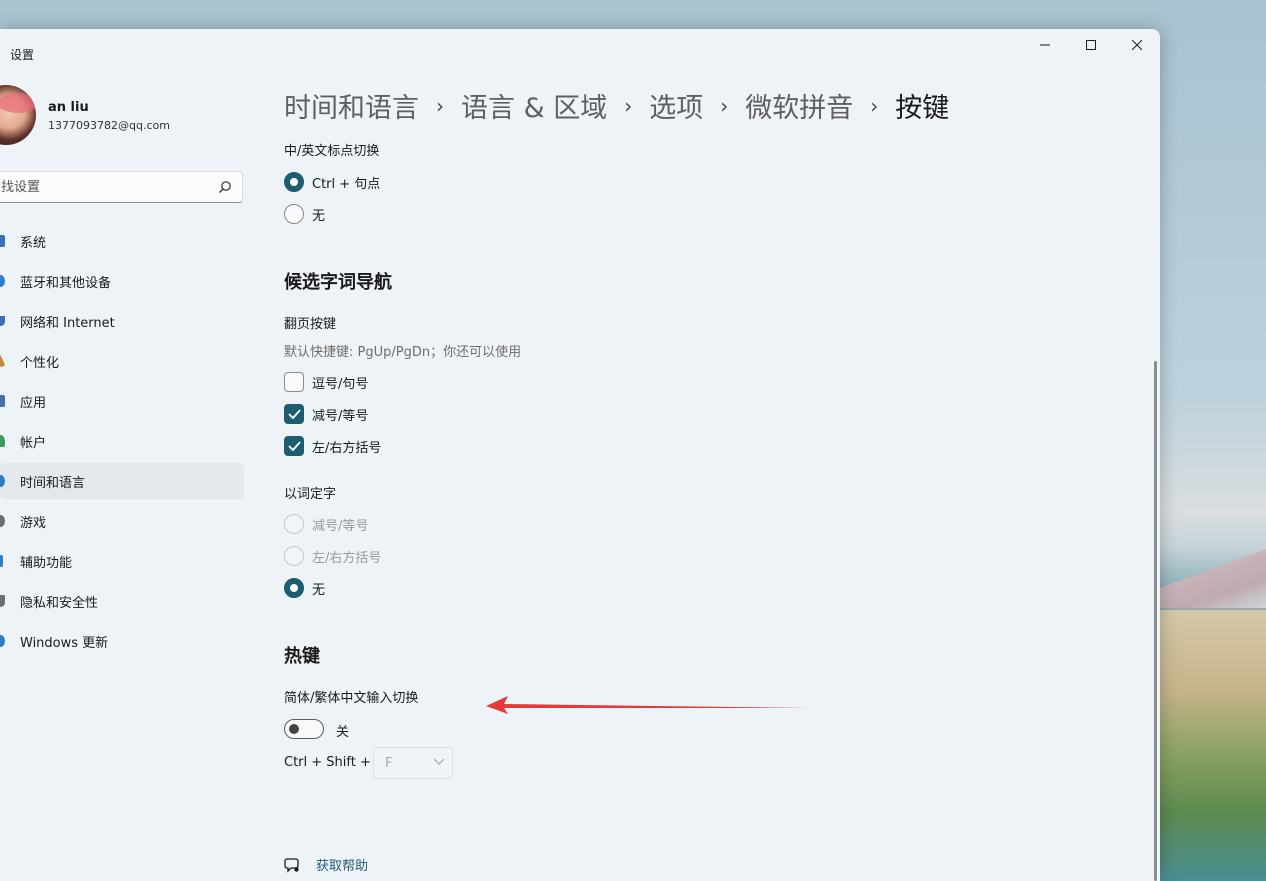  Describe the element at coordinates (3, 361) in the screenshot. I see `brush-icon` at that location.